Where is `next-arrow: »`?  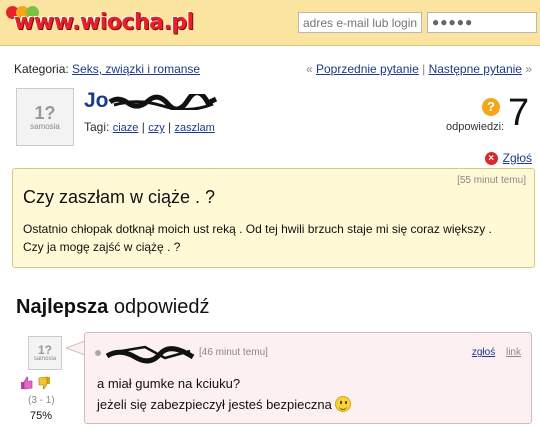 next-arrow: » is located at coordinates (528, 69).